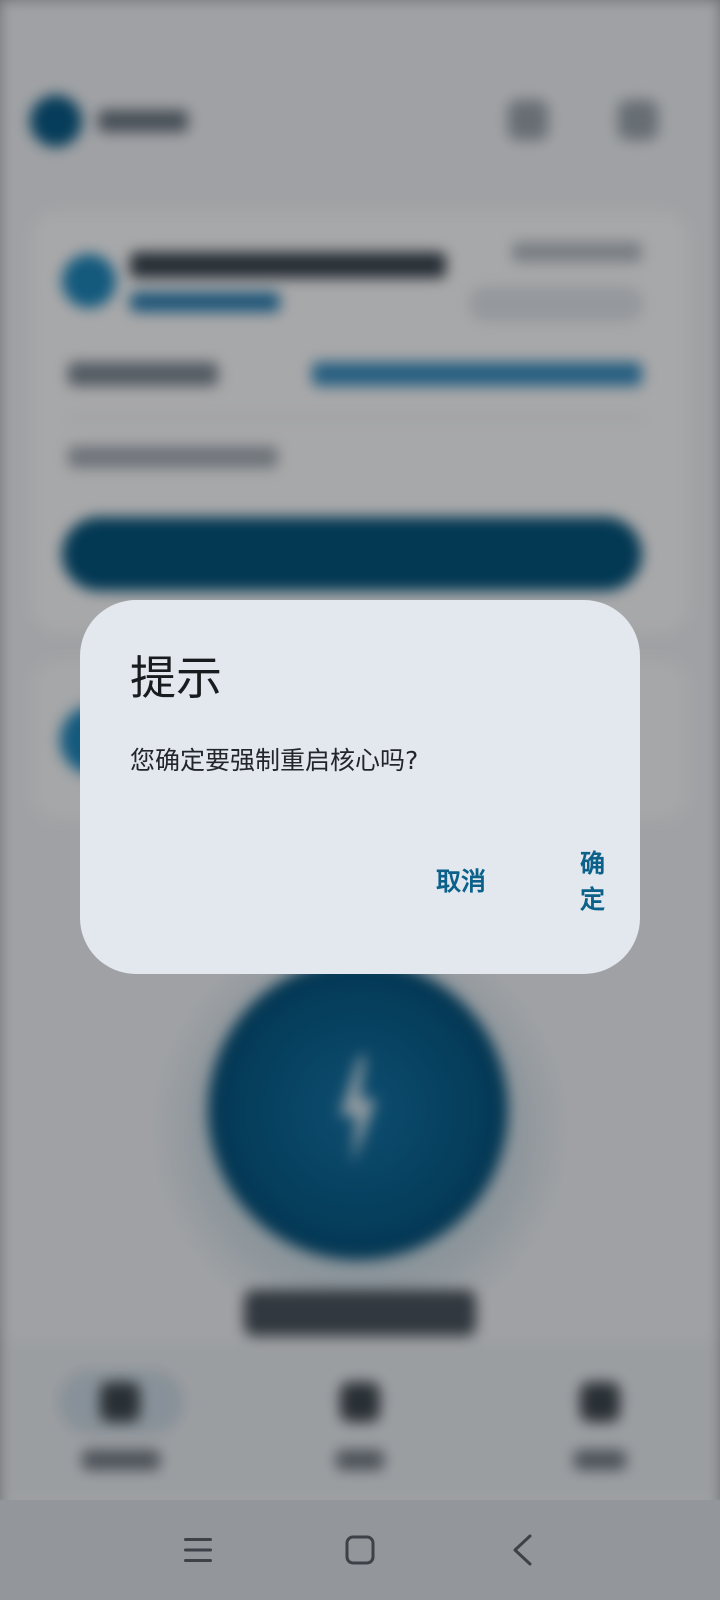 This screenshot has height=1600, width=720. Describe the element at coordinates (176, 678) in the screenshot. I see `dialog-title: 提示` at that location.